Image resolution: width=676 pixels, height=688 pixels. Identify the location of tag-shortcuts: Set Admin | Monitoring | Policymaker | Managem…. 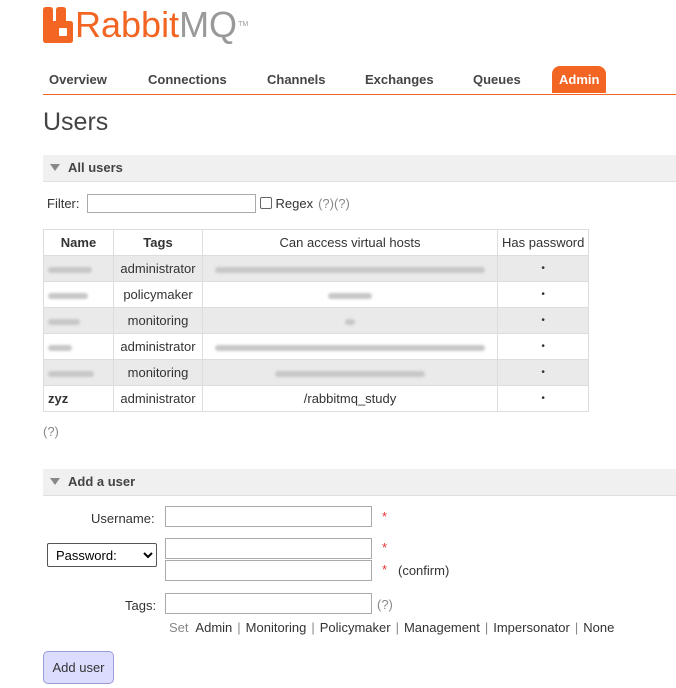
(391, 627).